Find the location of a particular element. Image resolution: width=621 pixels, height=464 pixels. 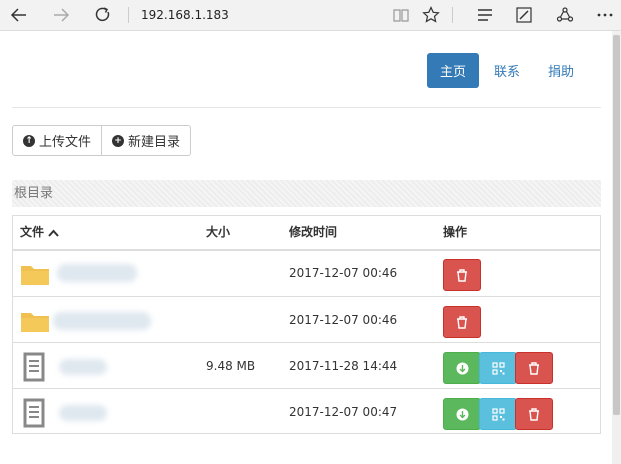

page-scrollbar is located at coordinates (616, 247).